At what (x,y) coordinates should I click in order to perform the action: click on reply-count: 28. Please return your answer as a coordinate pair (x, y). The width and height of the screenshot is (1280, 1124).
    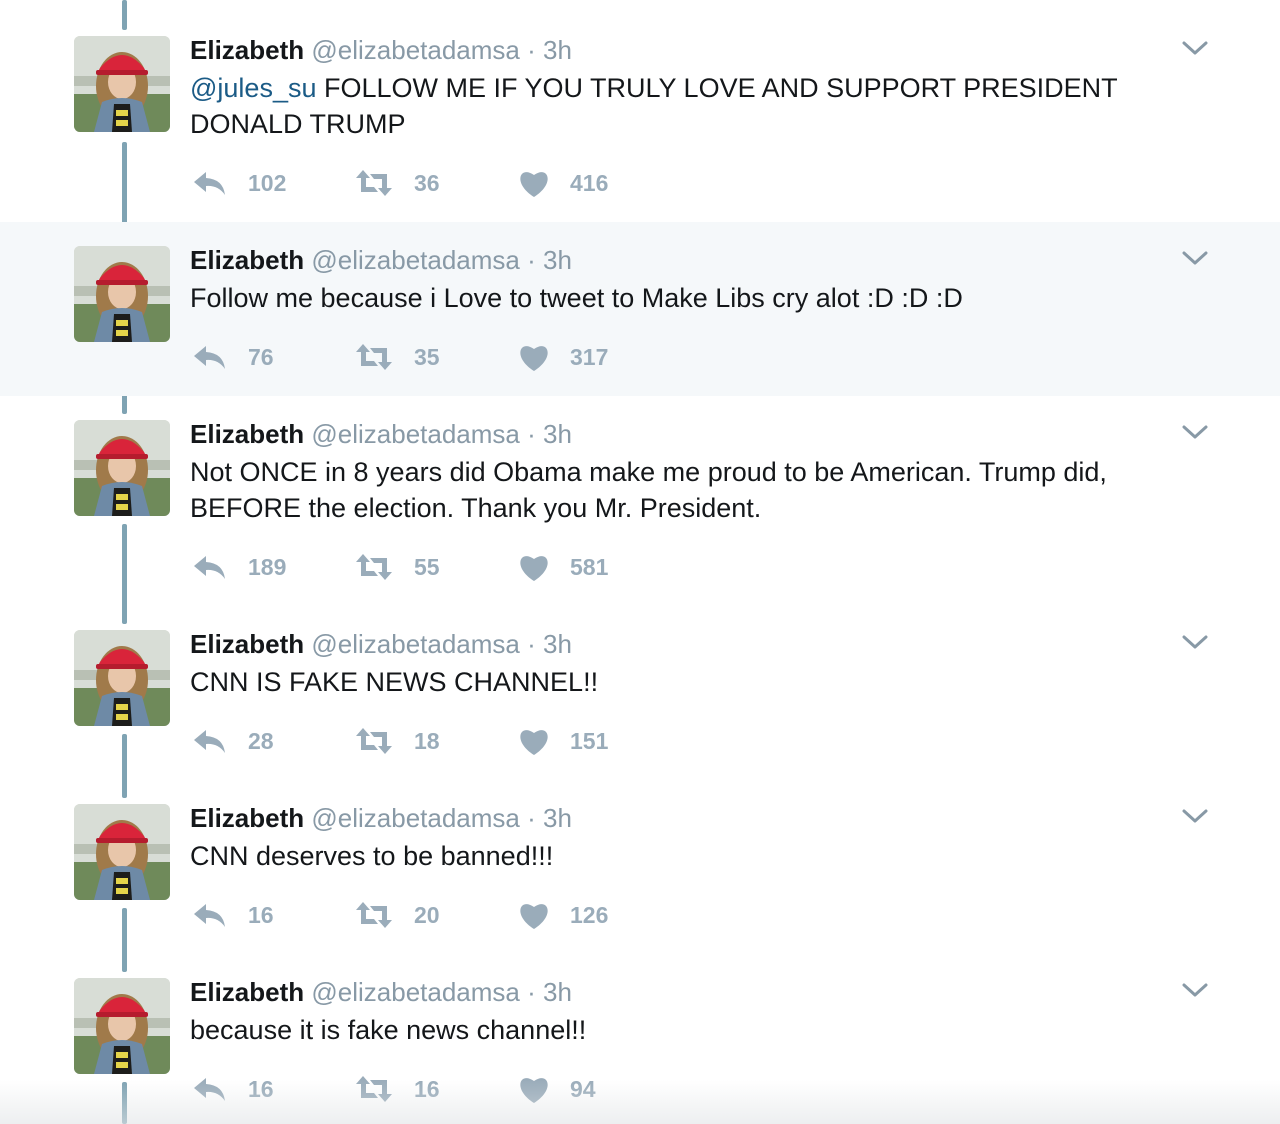
    Looking at the image, I should click on (261, 740).